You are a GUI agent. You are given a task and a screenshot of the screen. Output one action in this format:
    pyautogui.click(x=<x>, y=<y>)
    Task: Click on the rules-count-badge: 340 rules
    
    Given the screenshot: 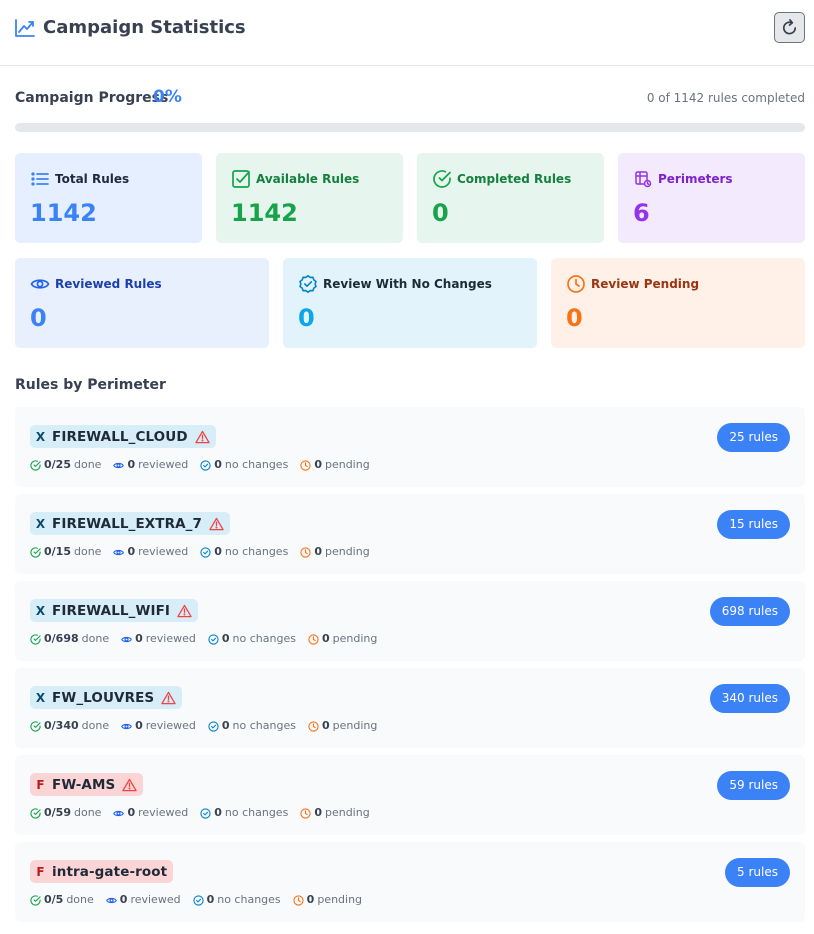 What is the action you would take?
    pyautogui.click(x=749, y=698)
    